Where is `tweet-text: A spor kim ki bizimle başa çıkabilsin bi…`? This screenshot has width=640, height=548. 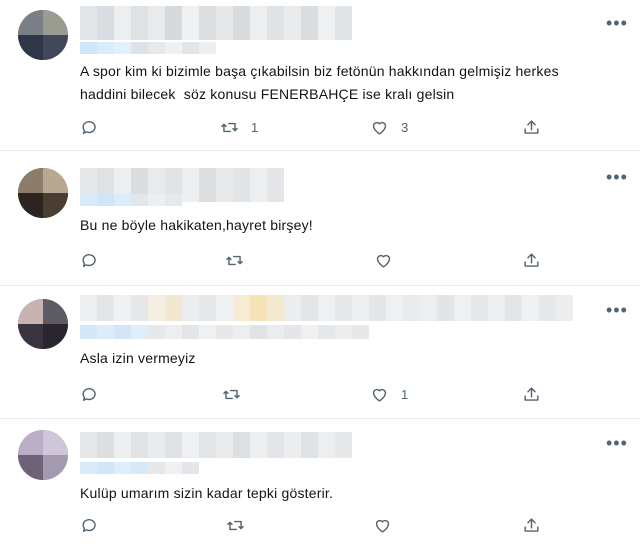 tweet-text: A spor kim ki bizimle başa çıkabilsin bi… is located at coordinates (319, 82).